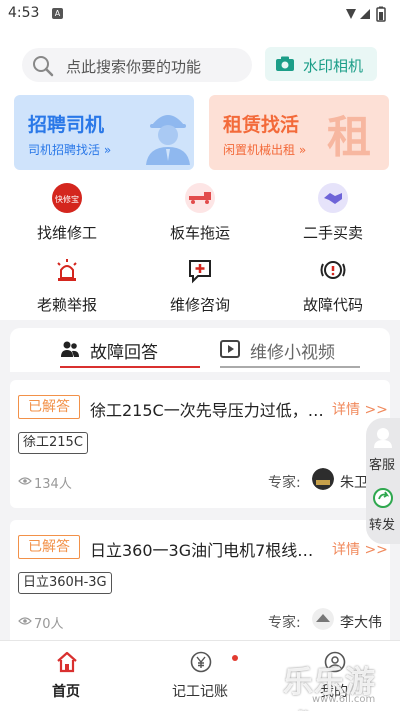 The height and width of the screenshot is (711, 400). What do you see at coordinates (24, 13) in the screenshot?
I see `status-time: 4:53` at bounding box center [24, 13].